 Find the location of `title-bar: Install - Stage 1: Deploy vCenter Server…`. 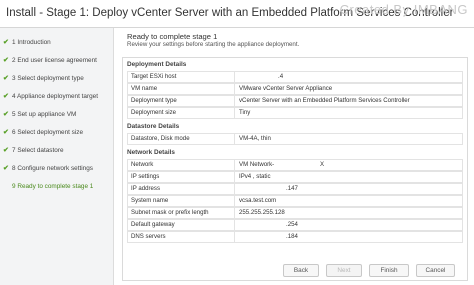

title-bar: Install - Stage 1: Deploy vCenter Server… is located at coordinates (237, 14).